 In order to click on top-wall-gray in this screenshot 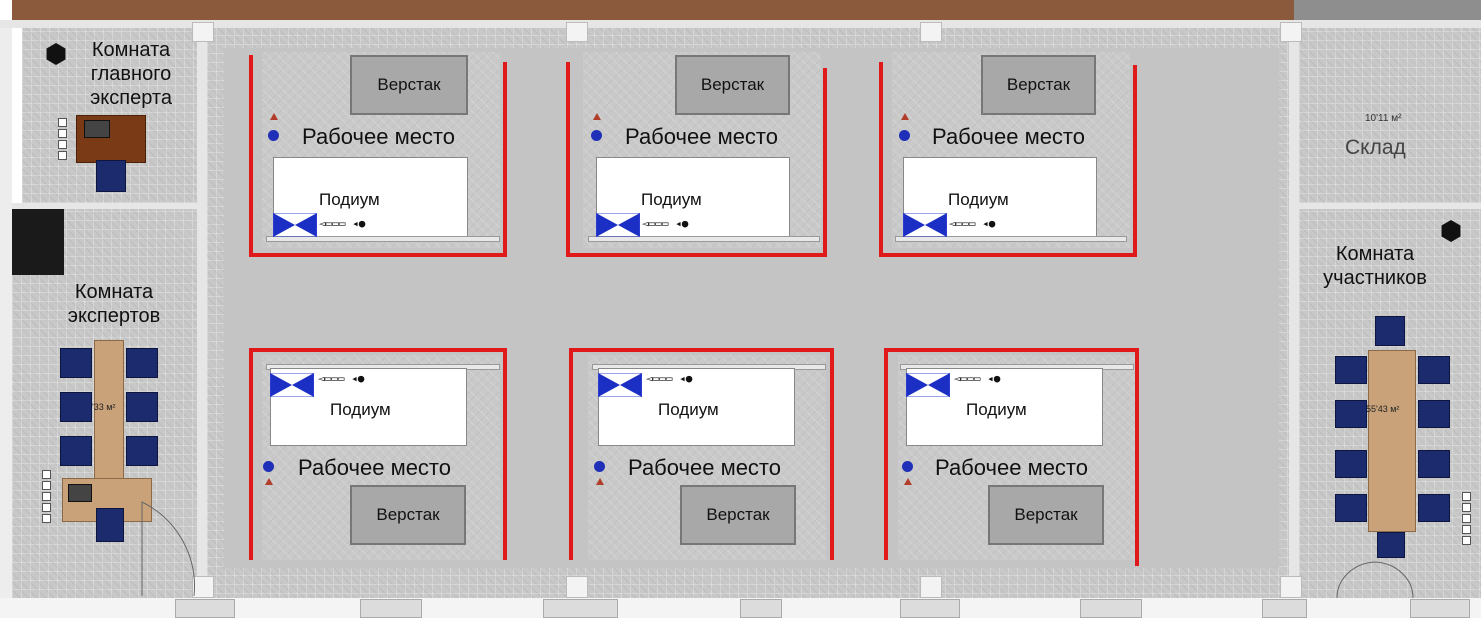, I will do `click(1387, 10)`.